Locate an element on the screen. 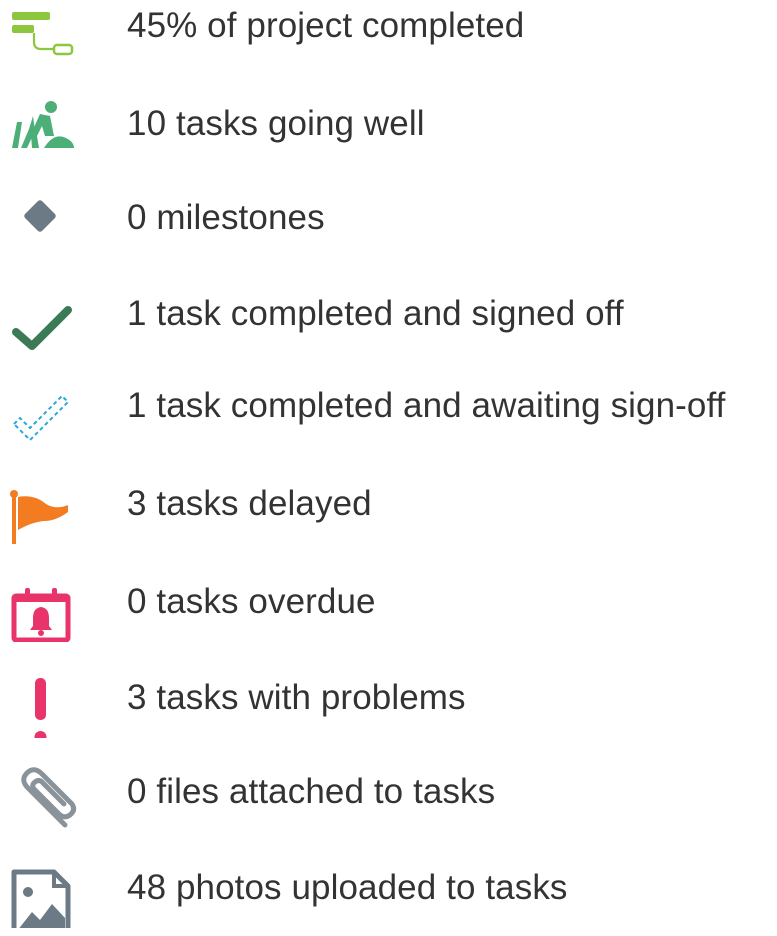  summary-item-files: 0 files attached to tasks is located at coordinates (388, 792).